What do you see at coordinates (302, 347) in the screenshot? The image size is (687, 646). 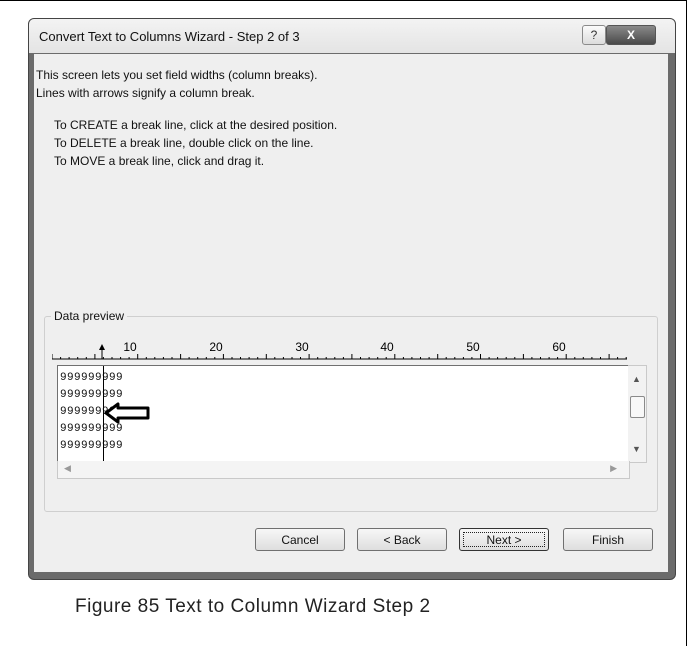 I see `ruler-label-30: 30` at bounding box center [302, 347].